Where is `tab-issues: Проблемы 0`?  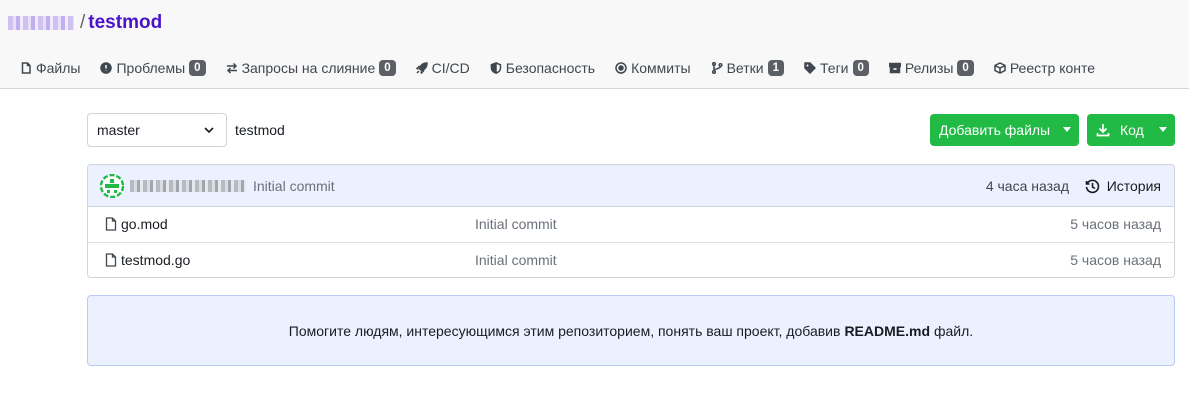
tab-issues: Проблемы 0 is located at coordinates (153, 68).